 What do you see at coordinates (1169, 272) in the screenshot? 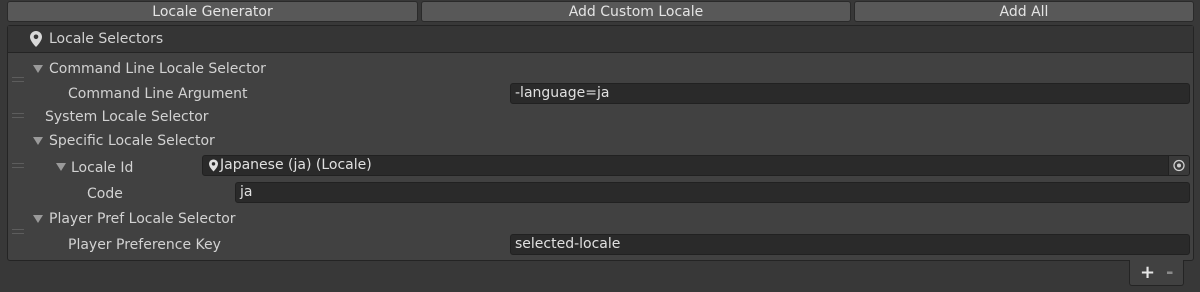
I see `remove-button: -` at bounding box center [1169, 272].